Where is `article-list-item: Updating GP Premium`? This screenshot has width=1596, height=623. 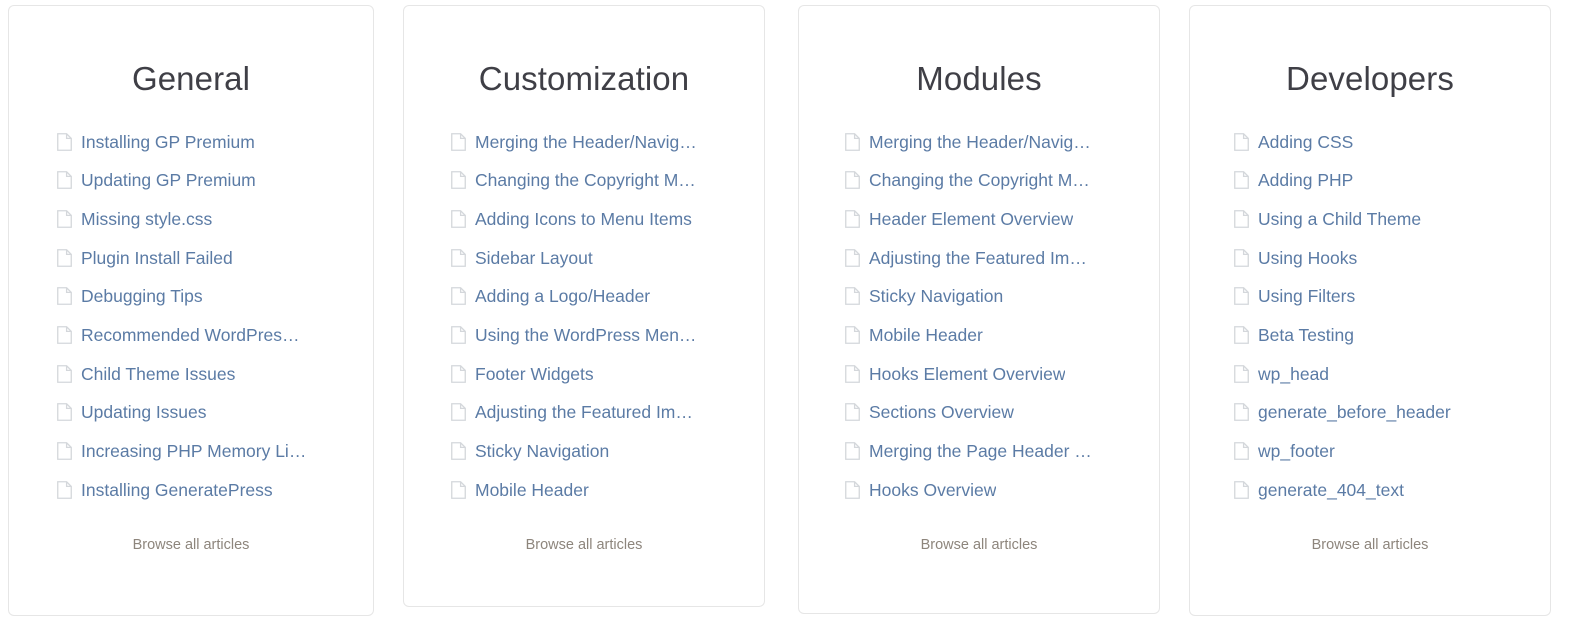
article-list-item: Updating GP Premium is located at coordinates (191, 180).